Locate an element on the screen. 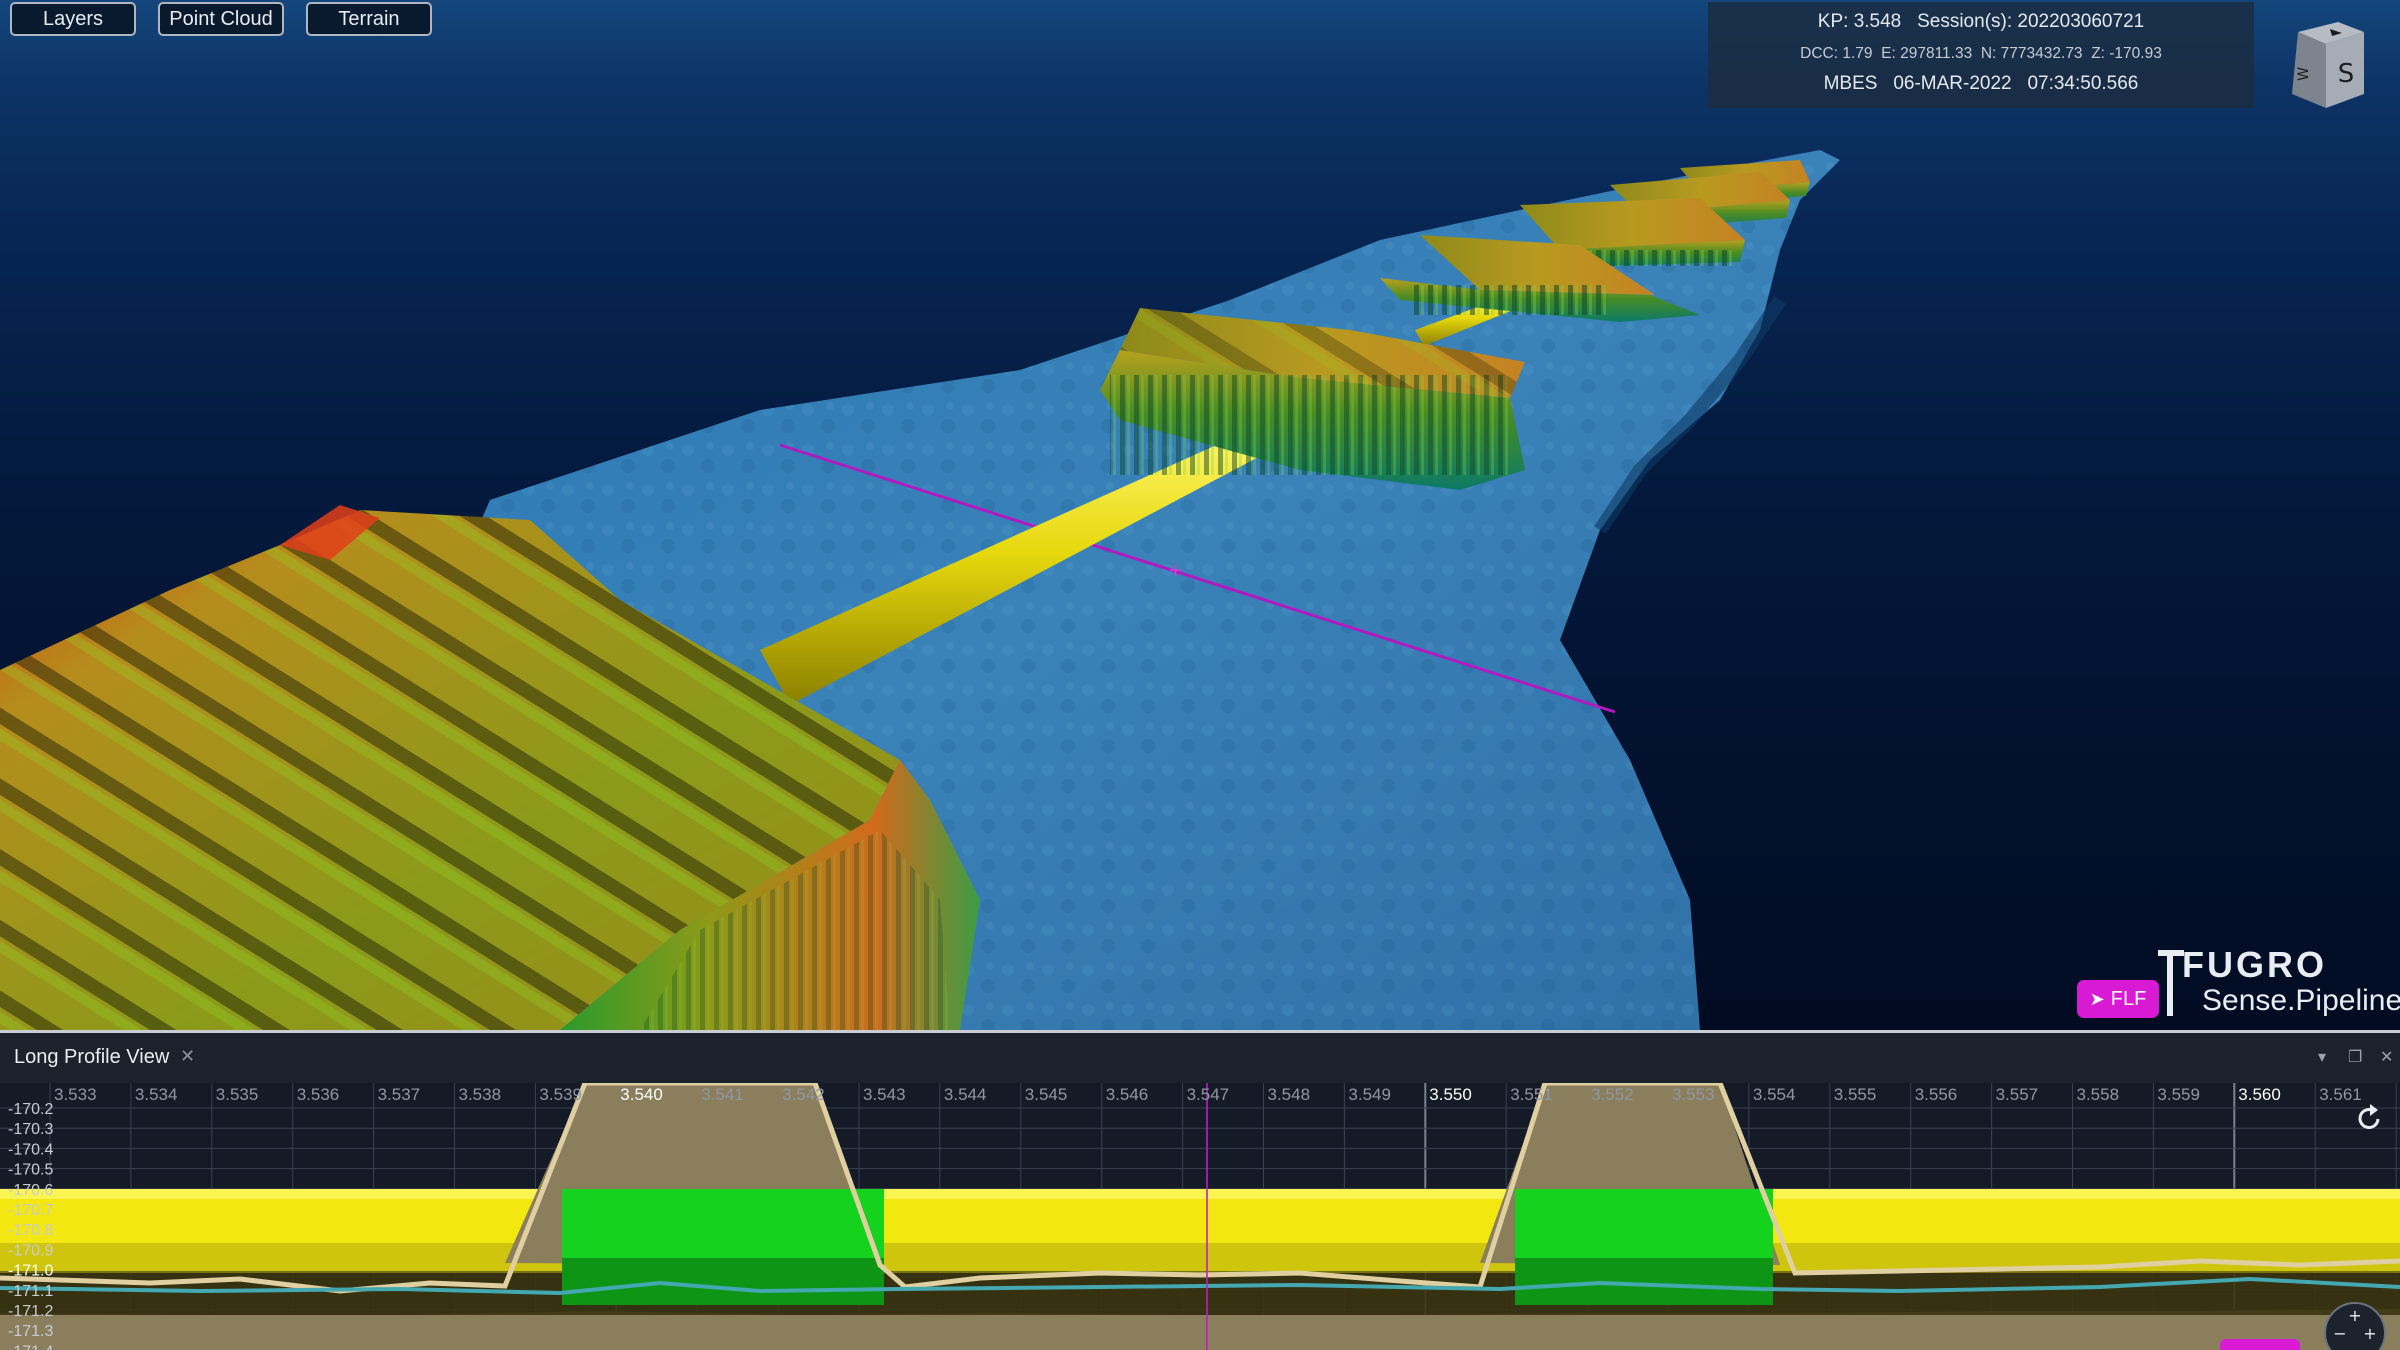  seabed-fill is located at coordinates (1200, 1329).